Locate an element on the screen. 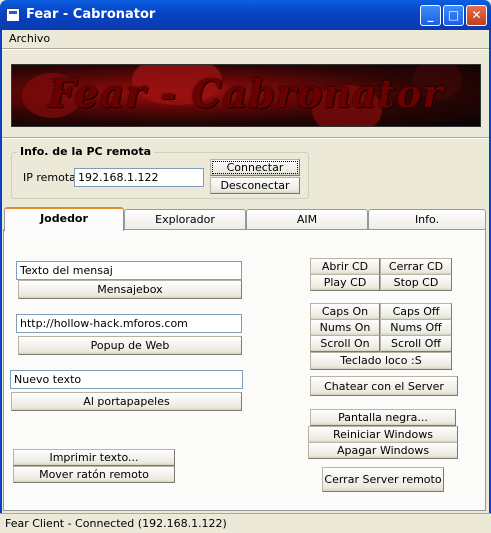  clipboard-input: Nuevo texto is located at coordinates (126, 379).